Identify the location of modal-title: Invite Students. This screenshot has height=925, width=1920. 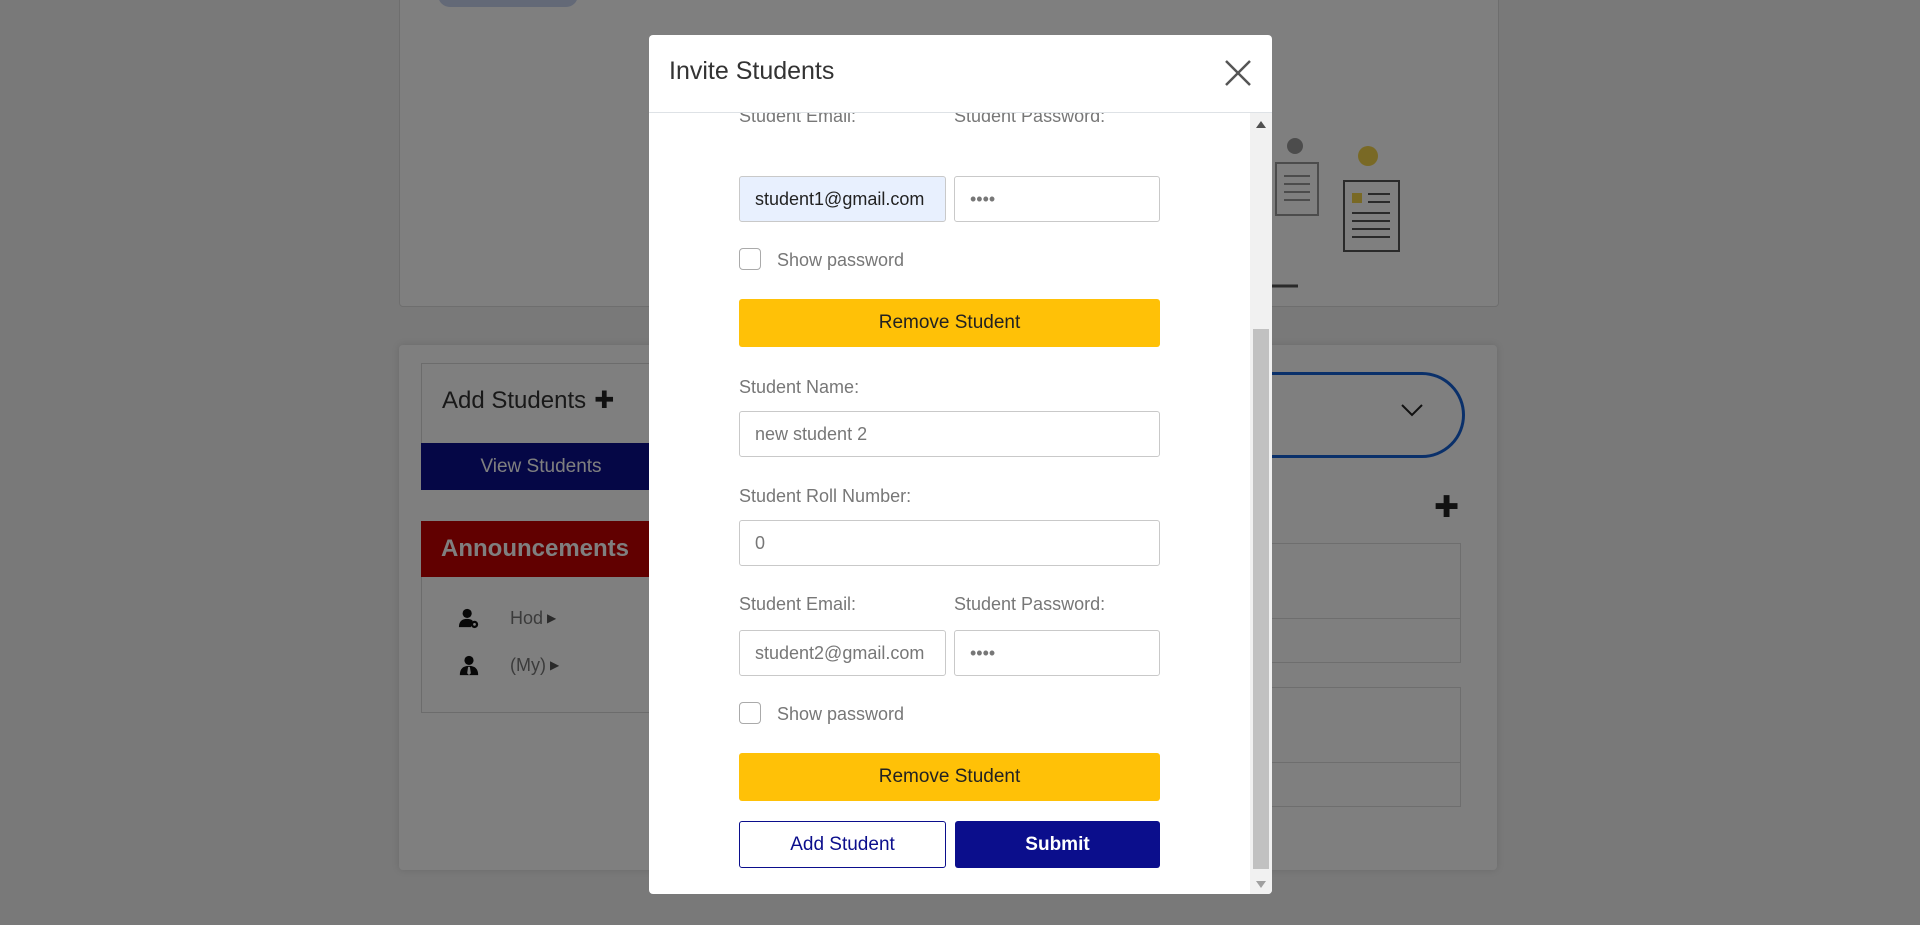
(752, 71).